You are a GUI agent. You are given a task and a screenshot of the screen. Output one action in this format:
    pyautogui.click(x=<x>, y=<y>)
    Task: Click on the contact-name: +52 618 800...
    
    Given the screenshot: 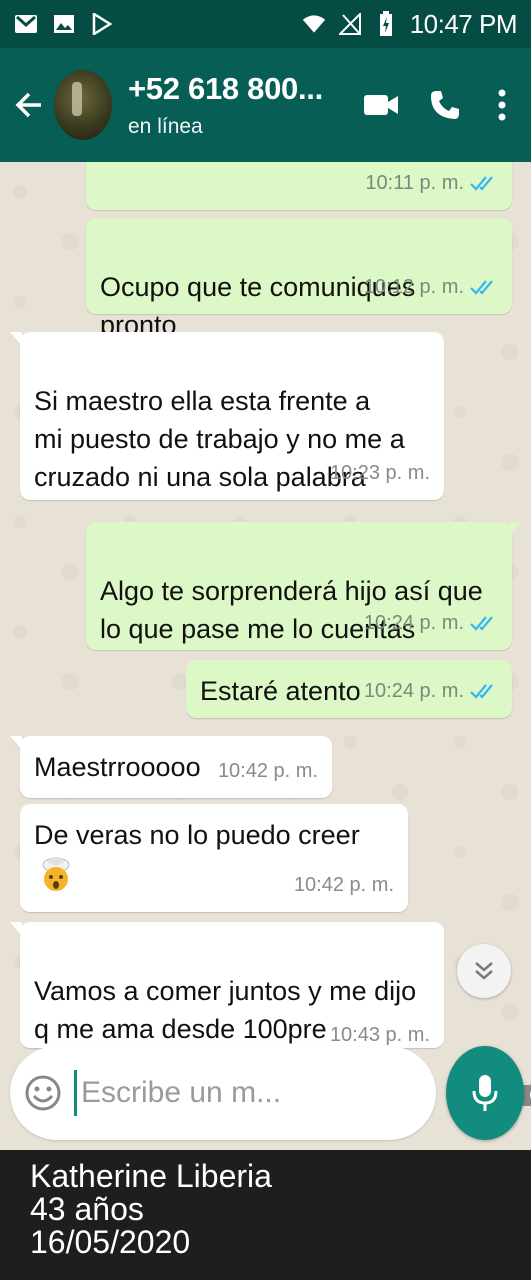 What is the action you would take?
    pyautogui.click(x=243, y=89)
    